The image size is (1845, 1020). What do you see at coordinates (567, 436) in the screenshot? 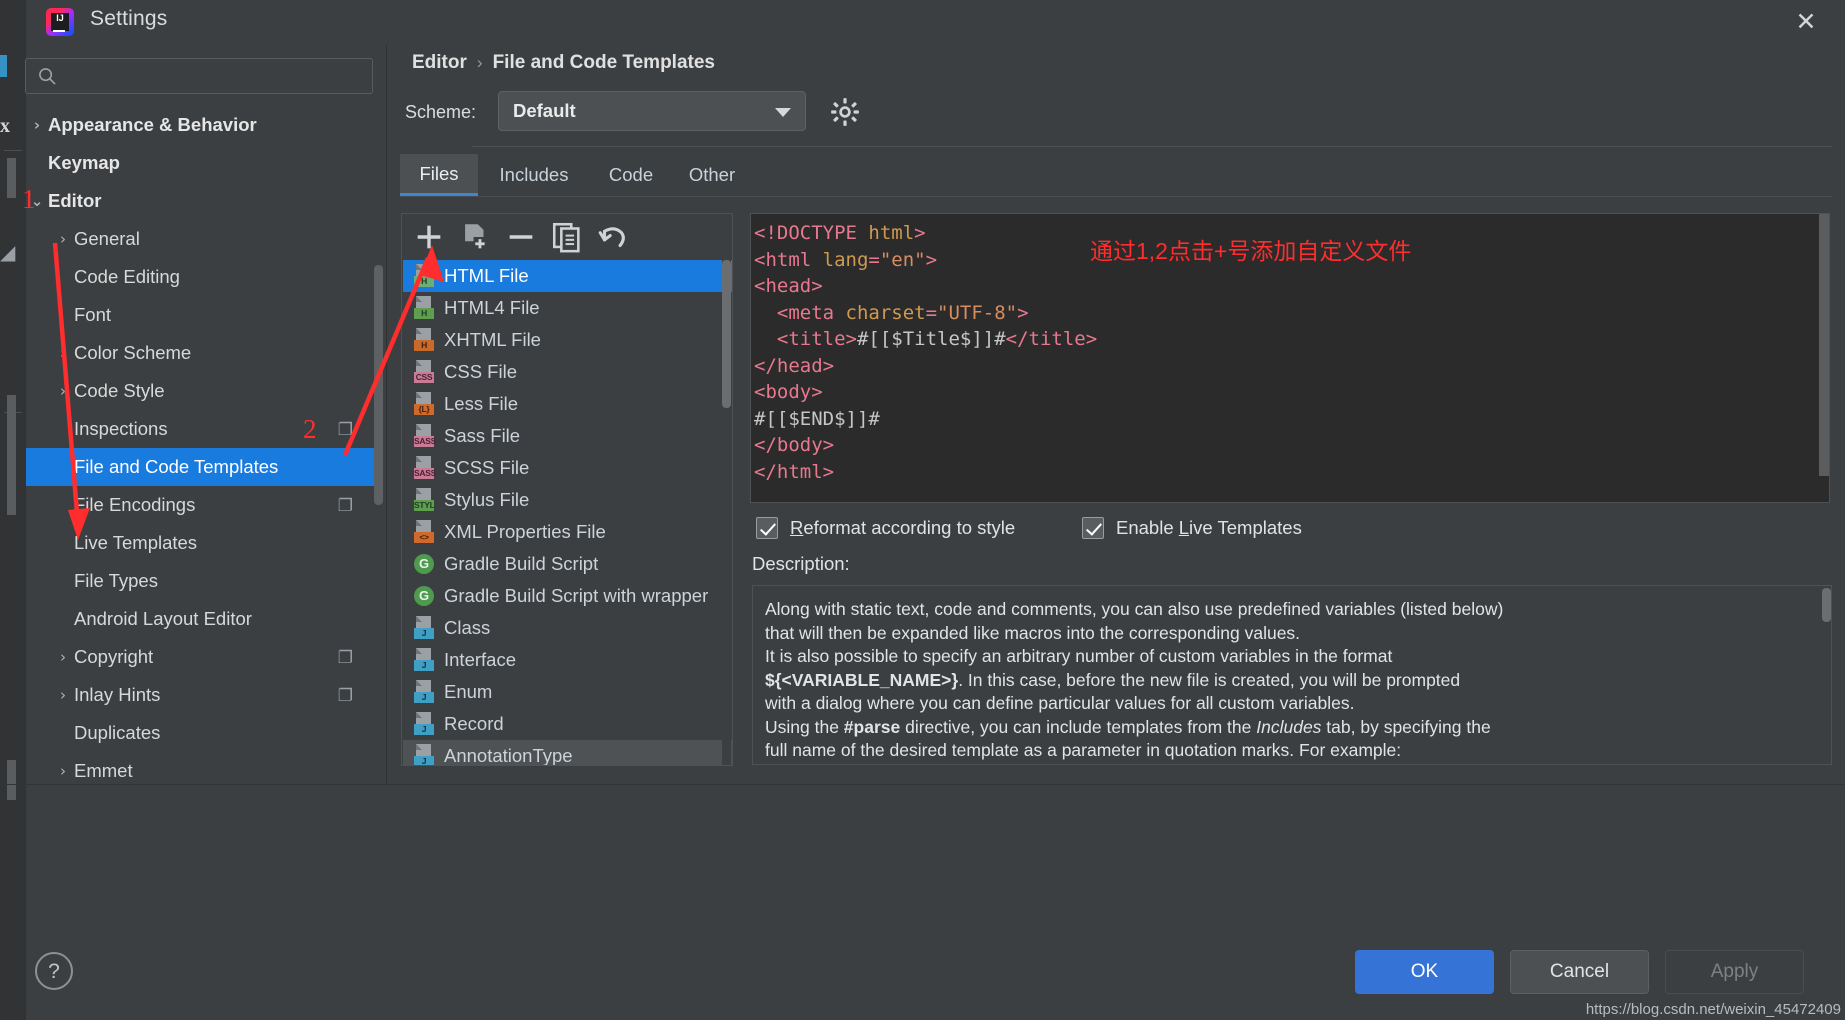
I see `file-template-row: SASS Sass File` at bounding box center [567, 436].